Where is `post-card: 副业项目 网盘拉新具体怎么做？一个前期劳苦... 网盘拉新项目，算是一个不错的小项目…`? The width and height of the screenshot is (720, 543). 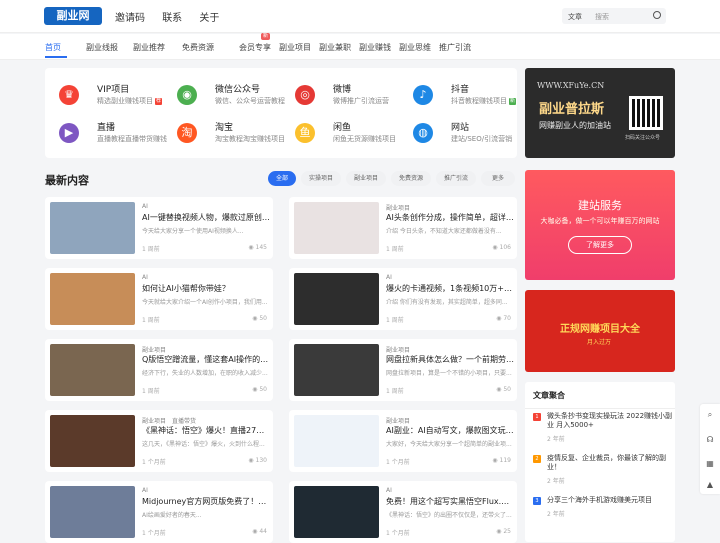 post-card: 副业项目 网盘拉新具体怎么做？一个前期劳苦... 网盘拉新项目，算是一个不错的小项目… is located at coordinates (403, 370).